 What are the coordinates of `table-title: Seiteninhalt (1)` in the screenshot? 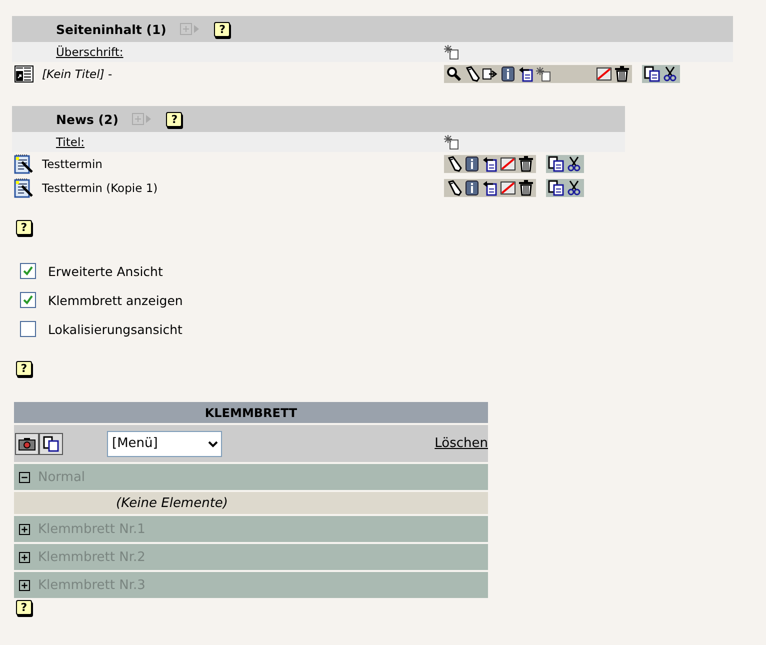 It's located at (111, 29).